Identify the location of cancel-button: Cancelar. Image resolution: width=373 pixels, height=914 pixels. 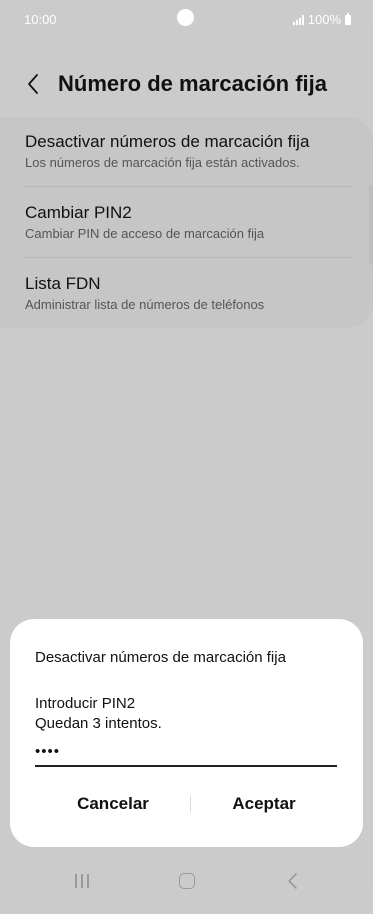
(113, 804).